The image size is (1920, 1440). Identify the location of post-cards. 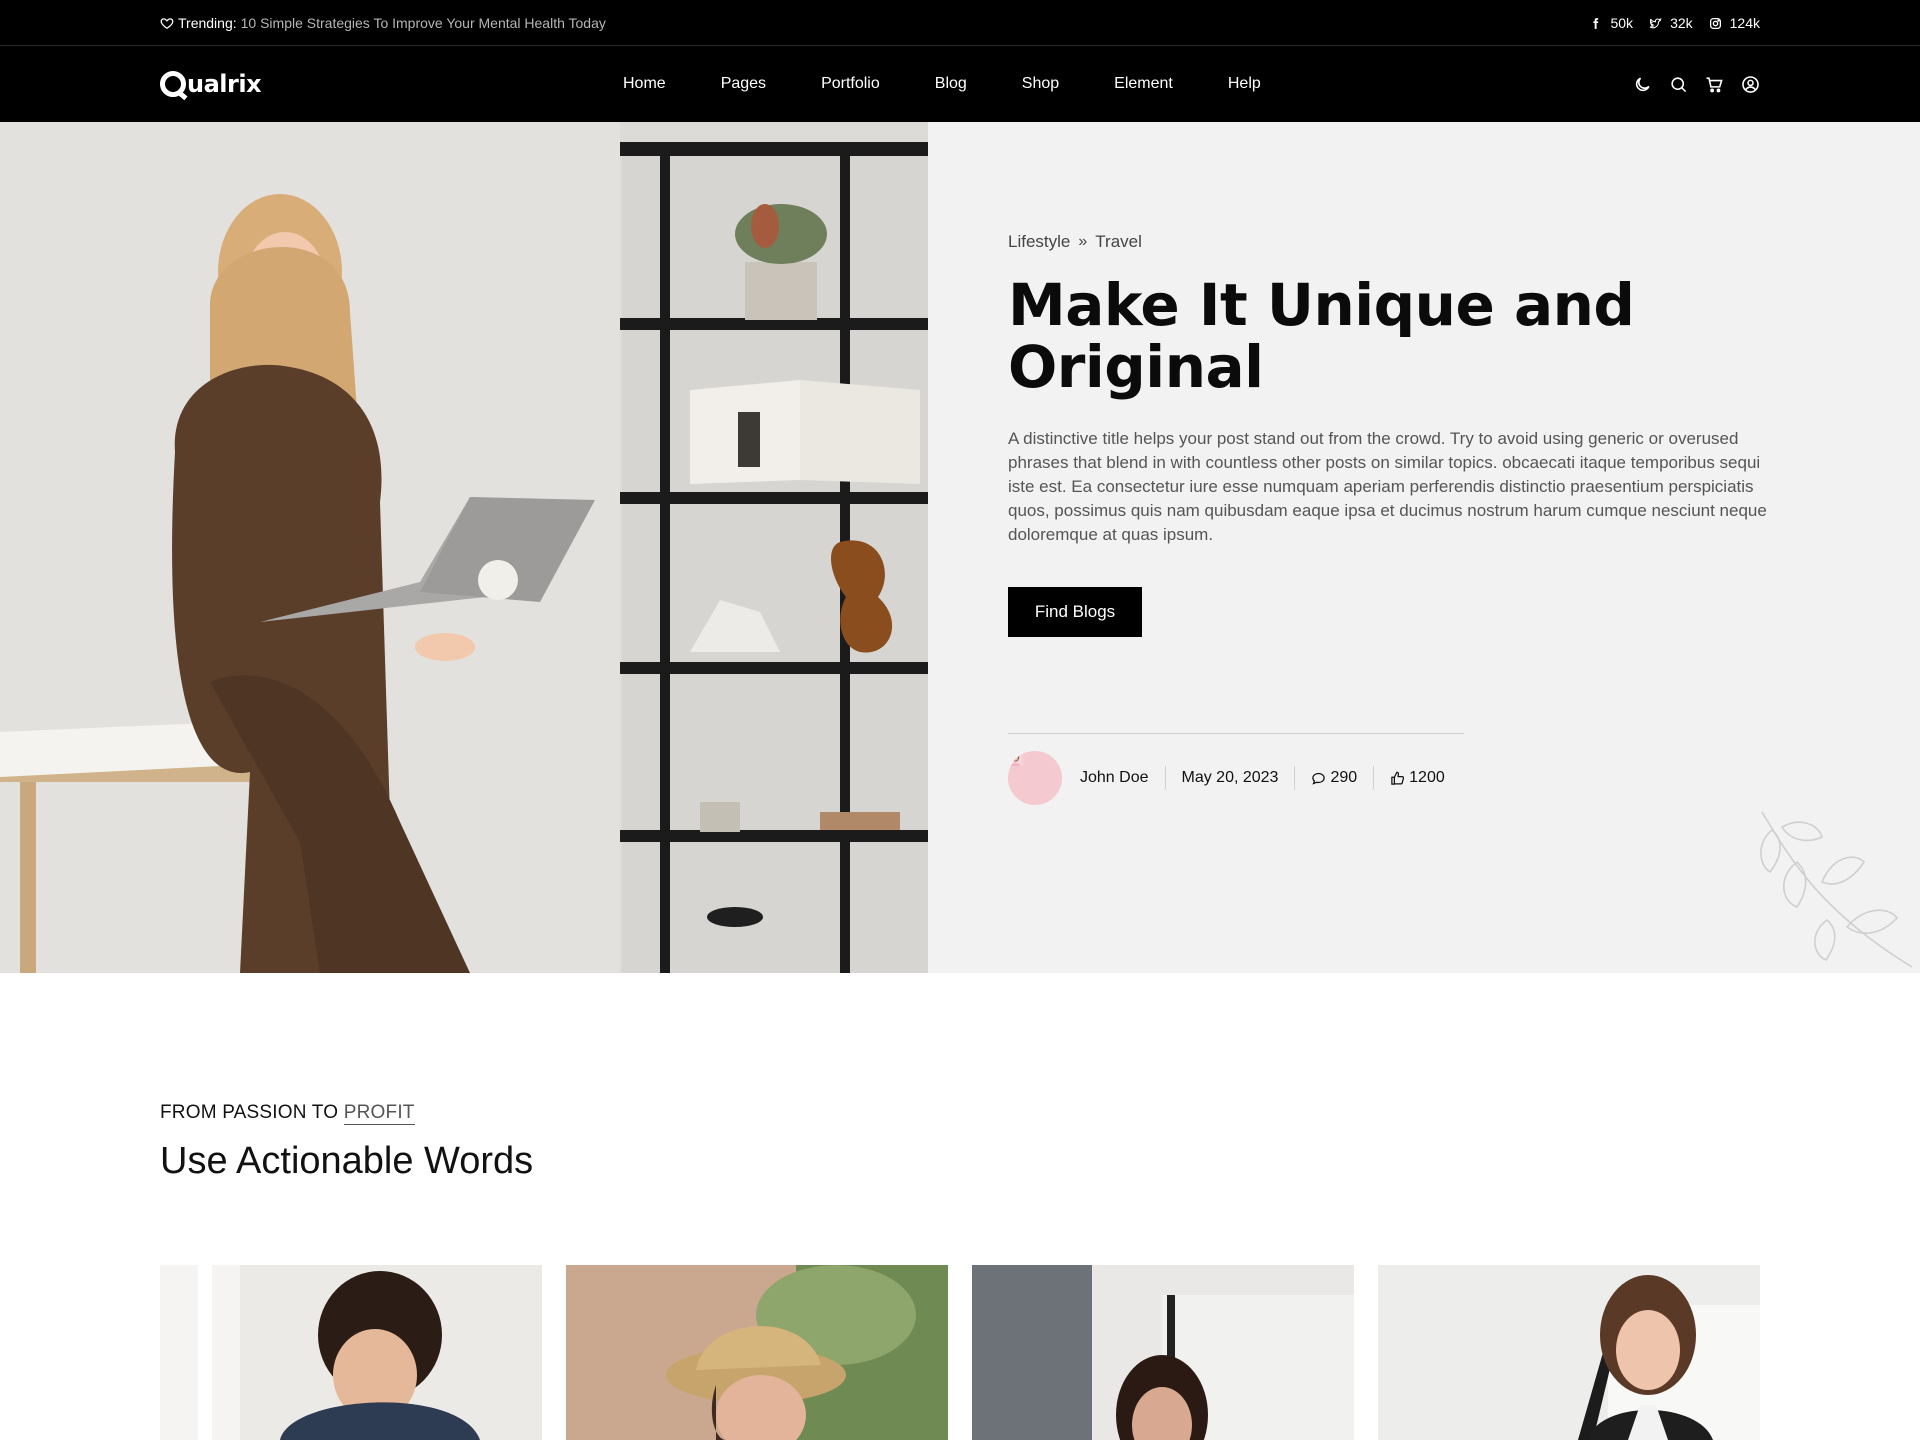
(960, 1352).